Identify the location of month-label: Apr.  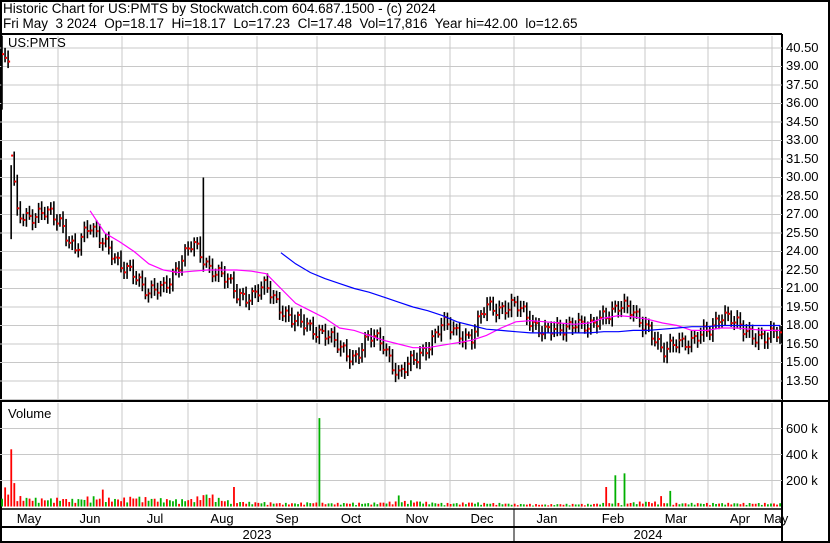
(740, 518).